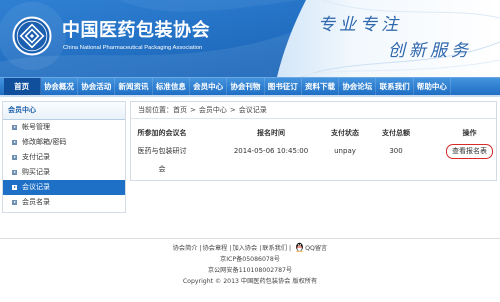  What do you see at coordinates (469, 133) in the screenshot?
I see `column-header-action: 操作` at bounding box center [469, 133].